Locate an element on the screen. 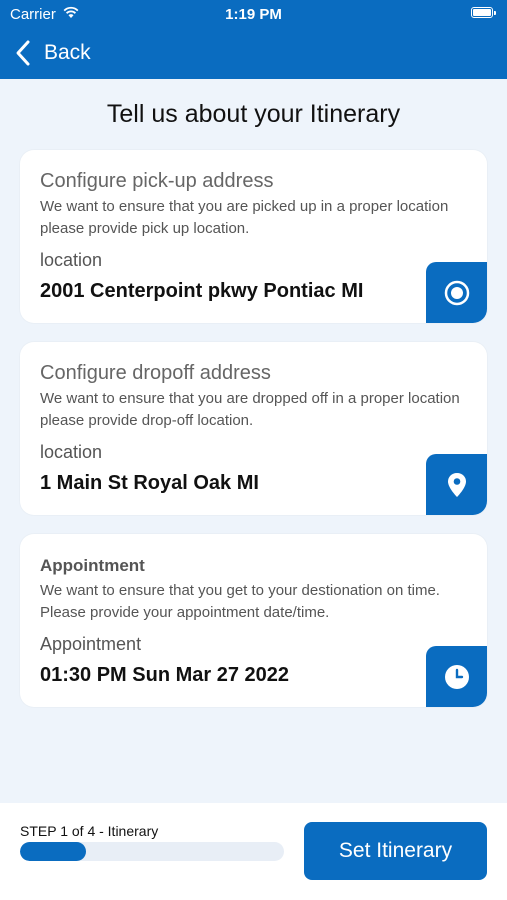 Image resolution: width=507 pixels, height=900 pixels. pickup-location-button is located at coordinates (456, 292).